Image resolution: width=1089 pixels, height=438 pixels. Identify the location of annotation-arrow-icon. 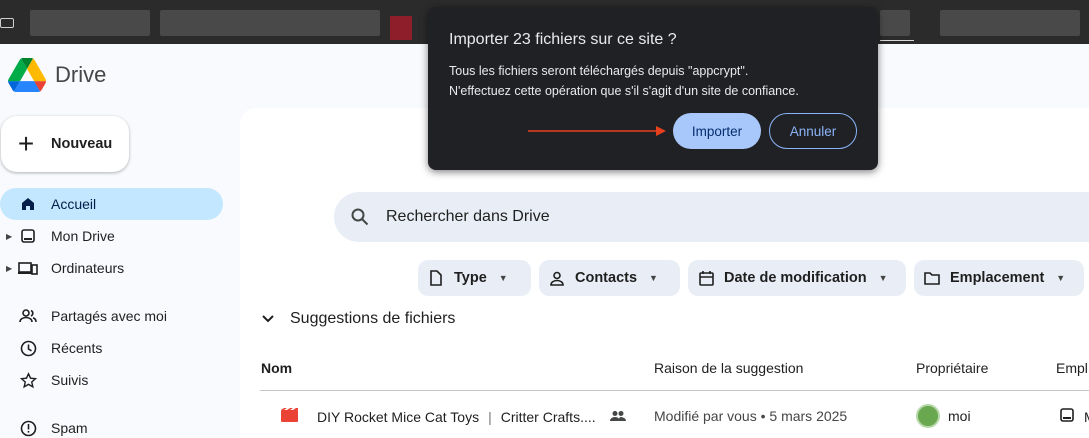
(597, 131).